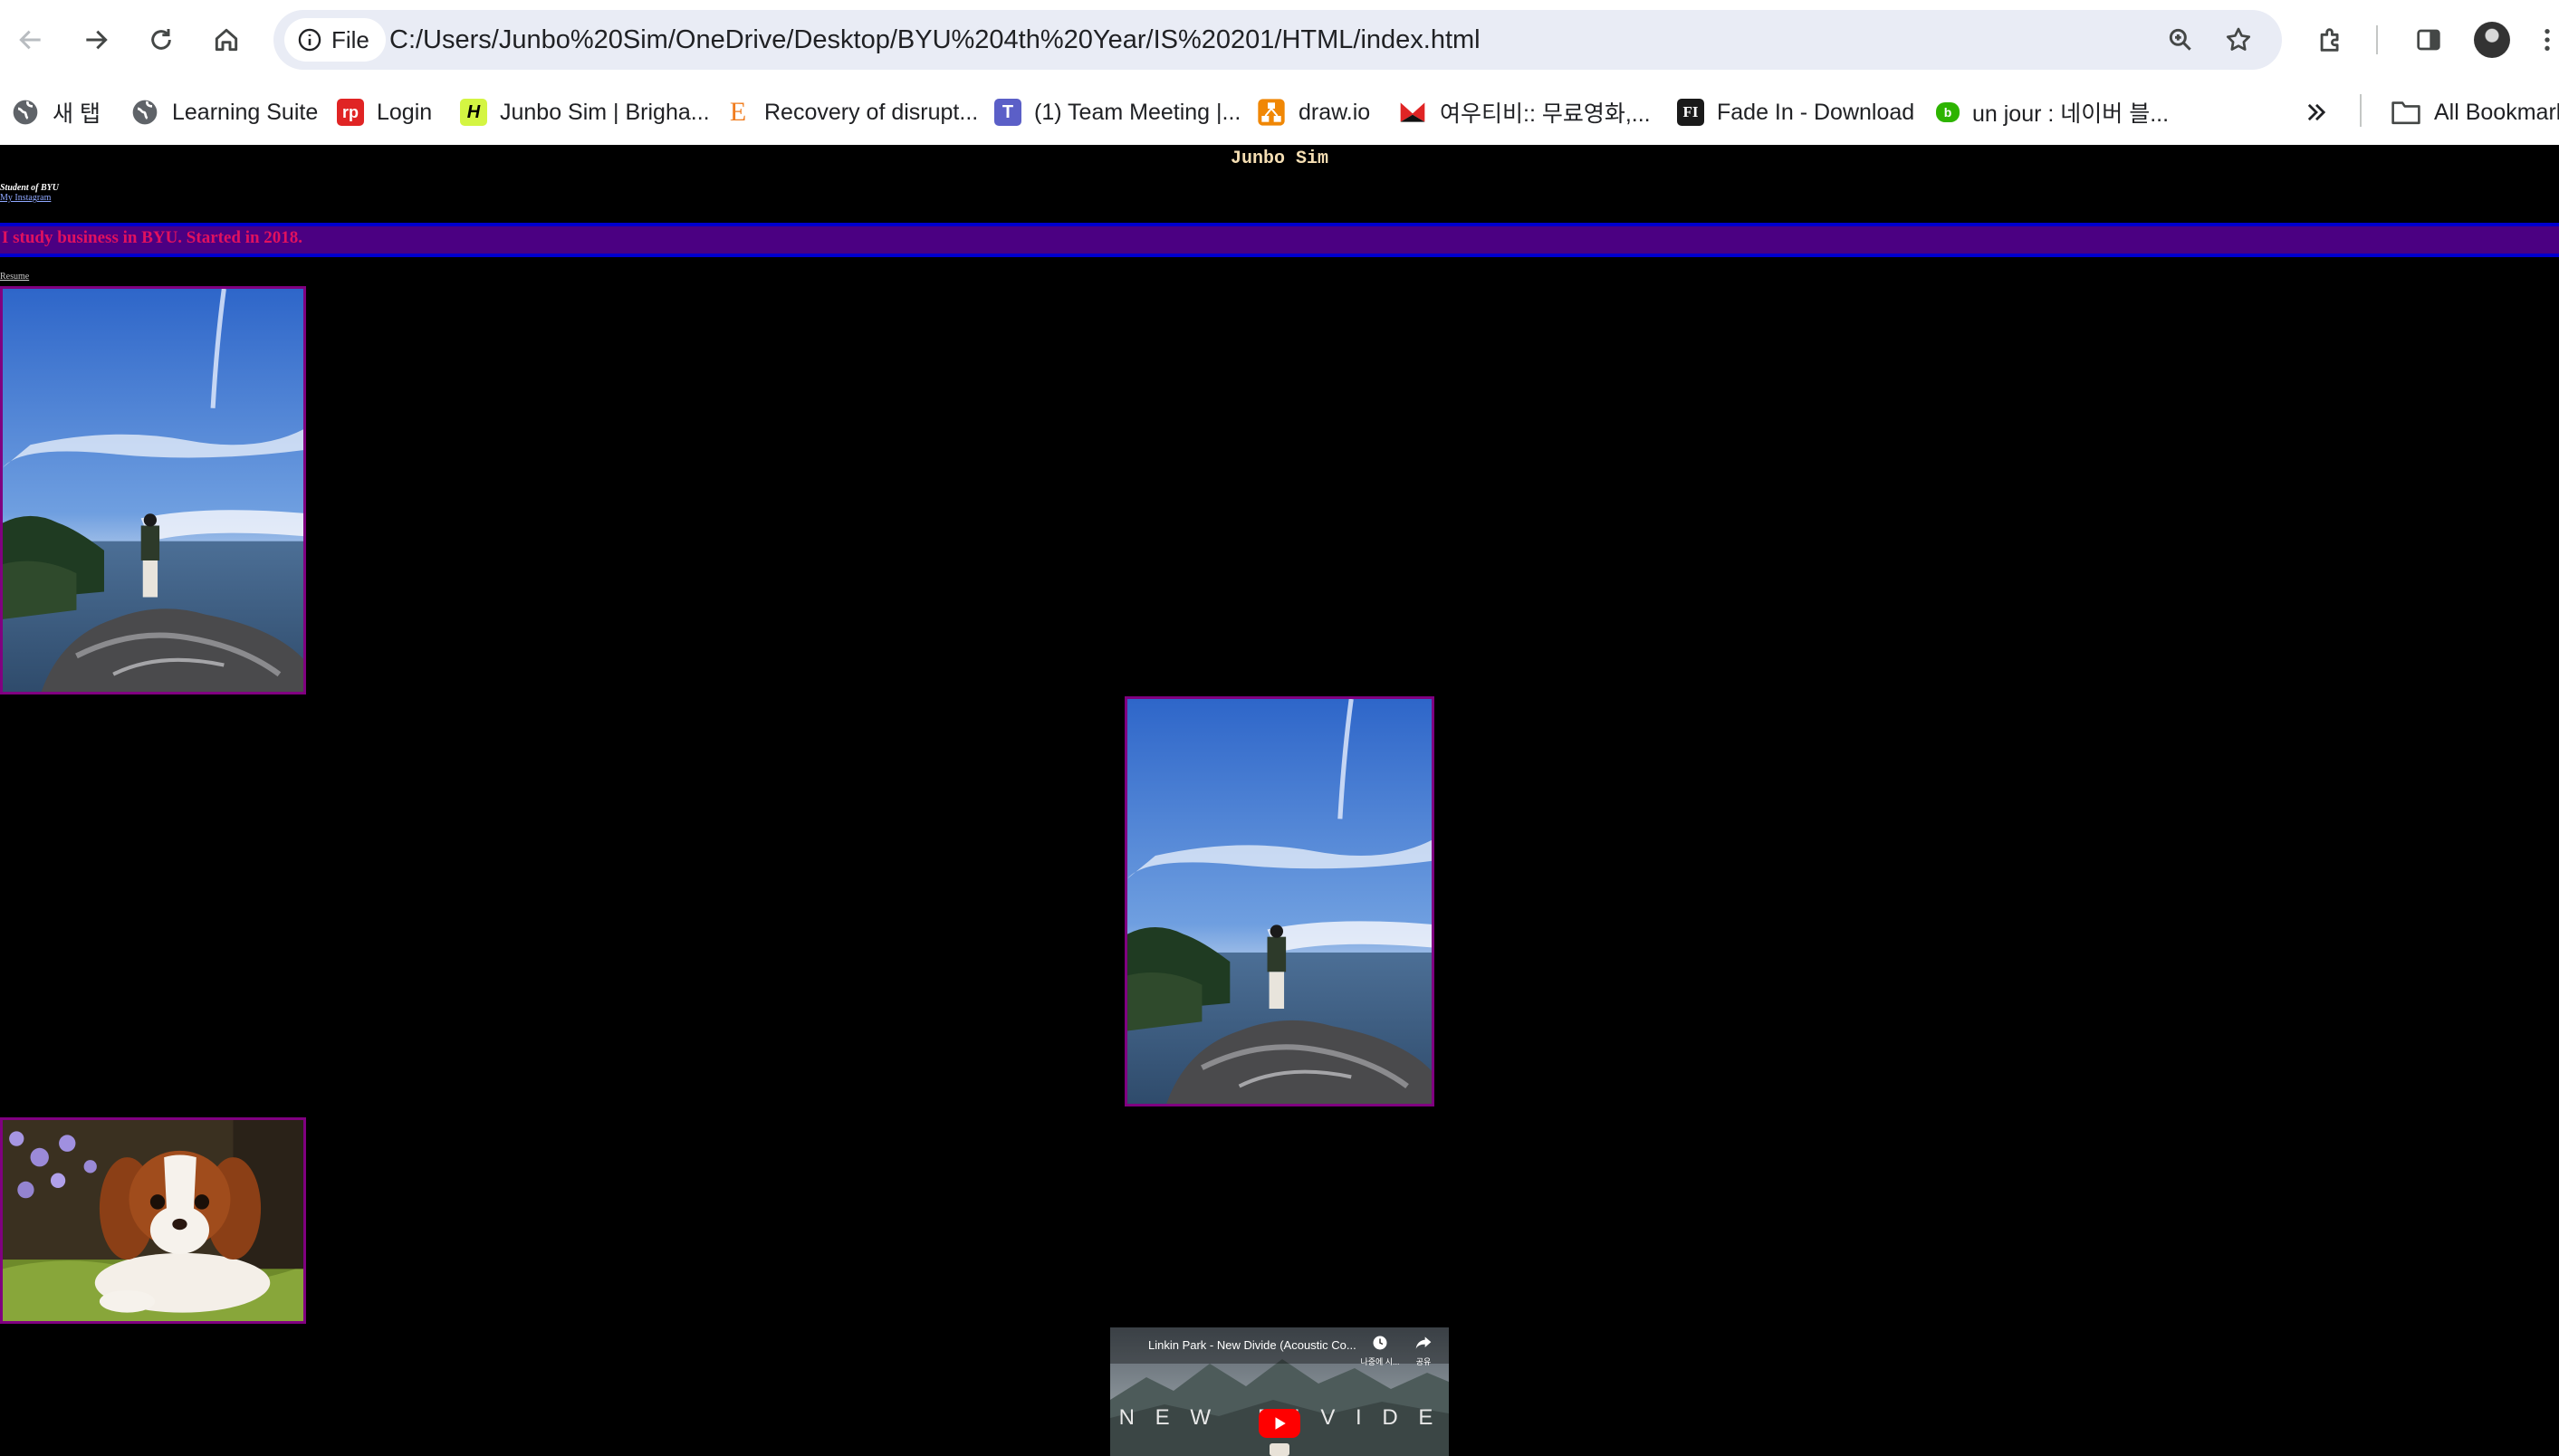  Describe the element at coordinates (1948, 112) in the screenshot. I see `blog-icon: b` at that location.